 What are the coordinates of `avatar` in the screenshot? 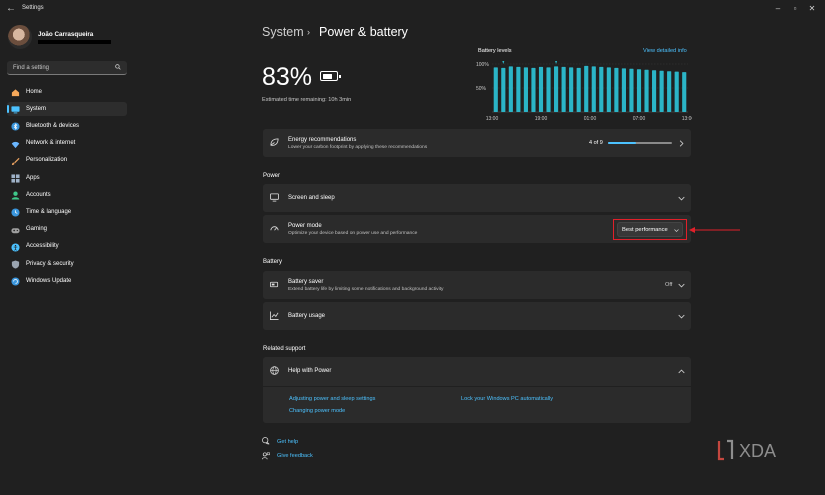 It's located at (20, 37).